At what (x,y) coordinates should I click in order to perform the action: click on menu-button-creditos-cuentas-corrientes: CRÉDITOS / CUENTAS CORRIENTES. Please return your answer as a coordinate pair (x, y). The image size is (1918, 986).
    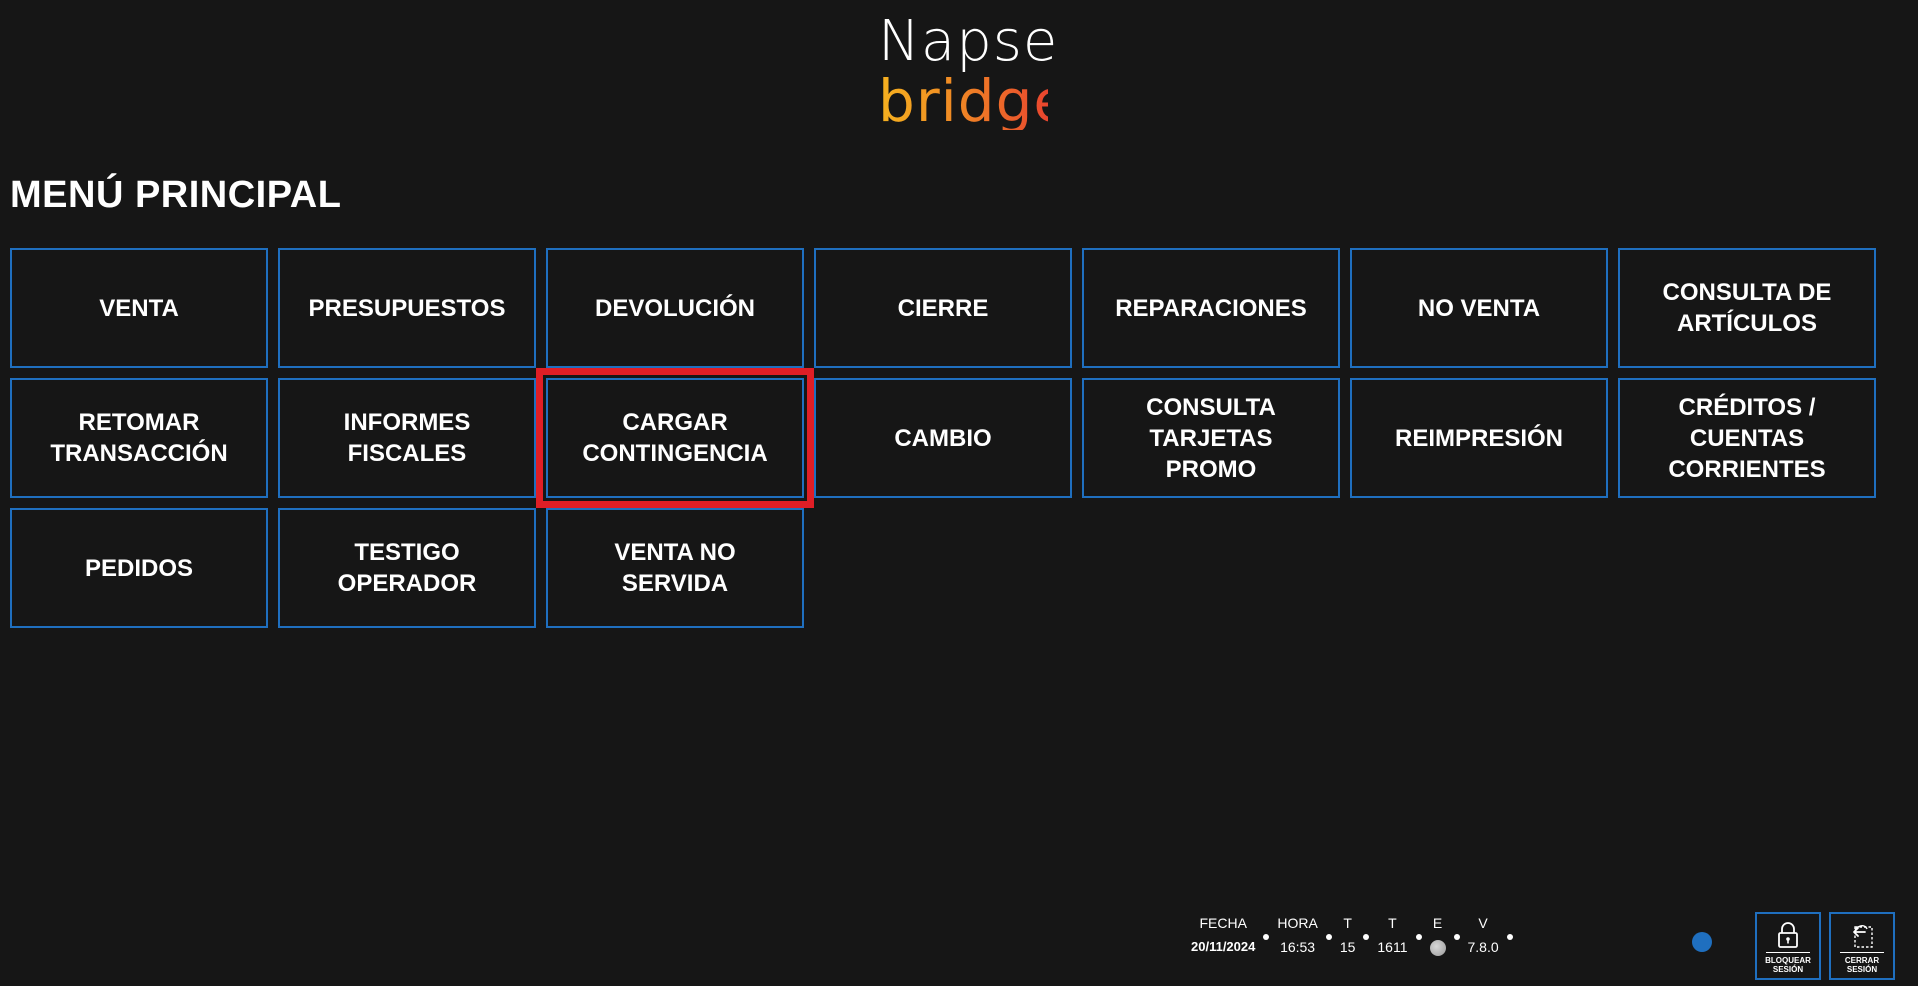
    Looking at the image, I should click on (1747, 438).